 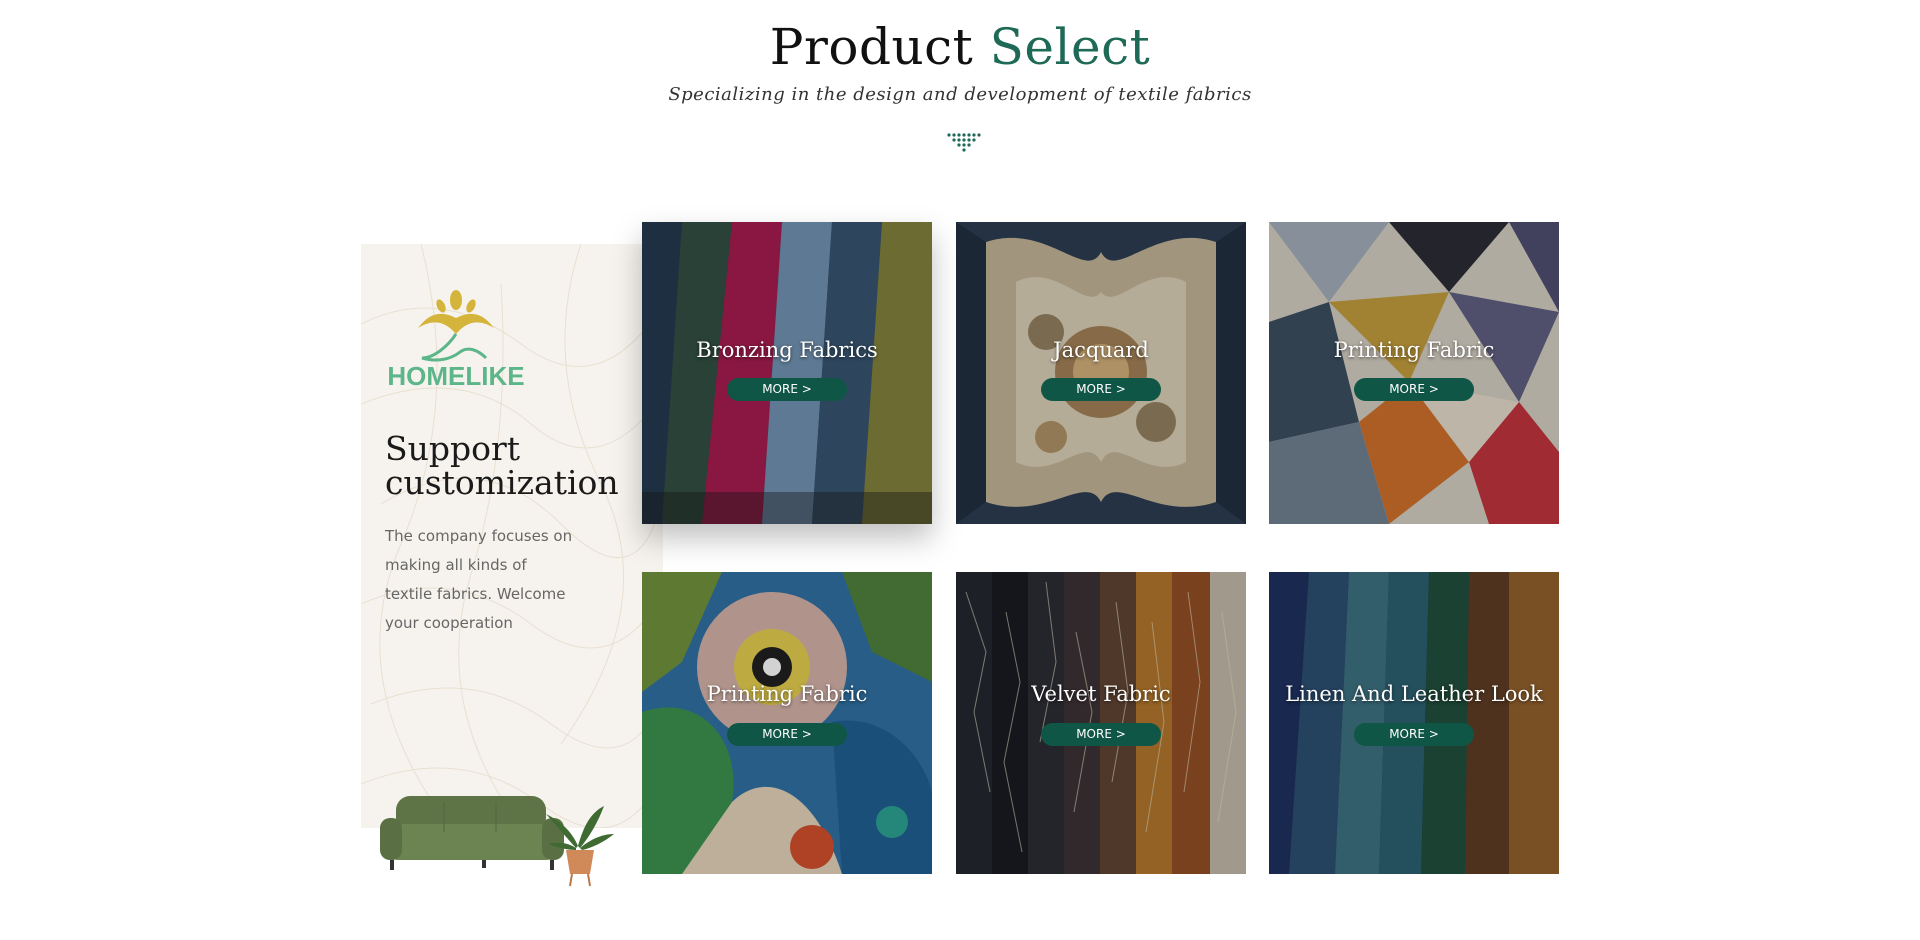 What do you see at coordinates (787, 350) in the screenshot?
I see `product-title: Bronzing Fabrics` at bounding box center [787, 350].